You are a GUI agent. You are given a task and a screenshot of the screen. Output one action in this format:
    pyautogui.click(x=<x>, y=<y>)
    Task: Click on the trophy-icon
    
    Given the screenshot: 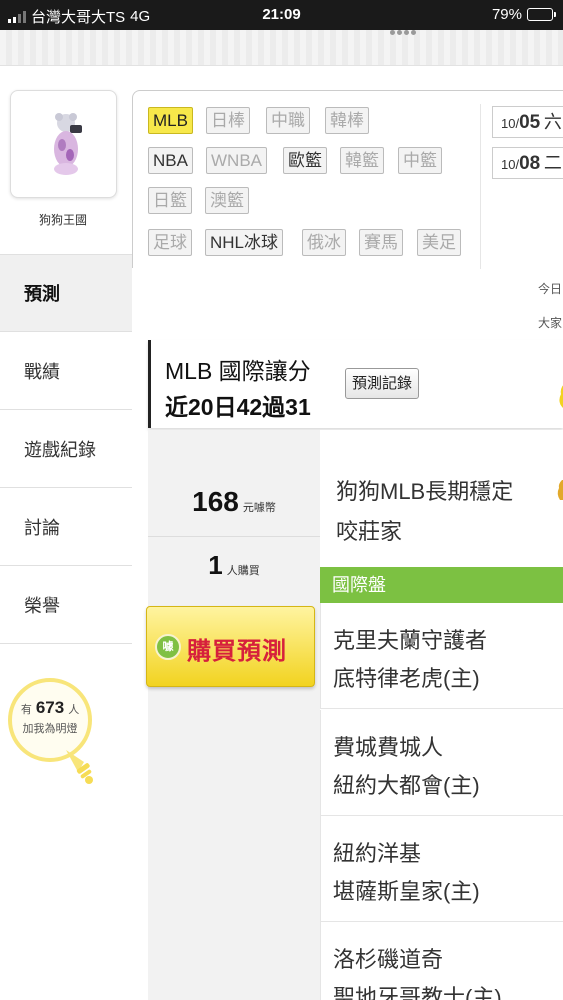 What is the action you would take?
    pyautogui.click(x=561, y=396)
    